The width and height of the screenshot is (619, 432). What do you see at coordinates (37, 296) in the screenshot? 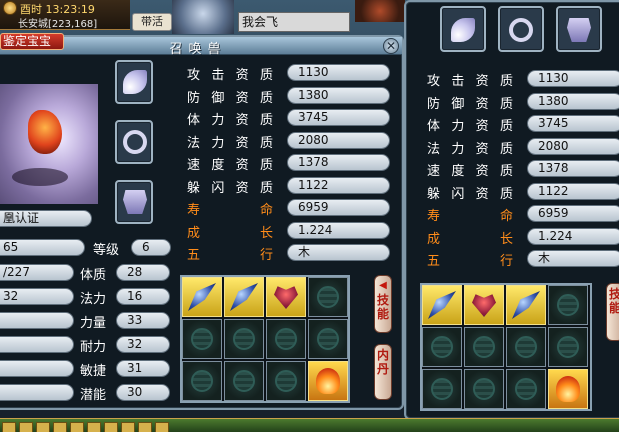
I see `attr-left-value: 32` at bounding box center [37, 296].